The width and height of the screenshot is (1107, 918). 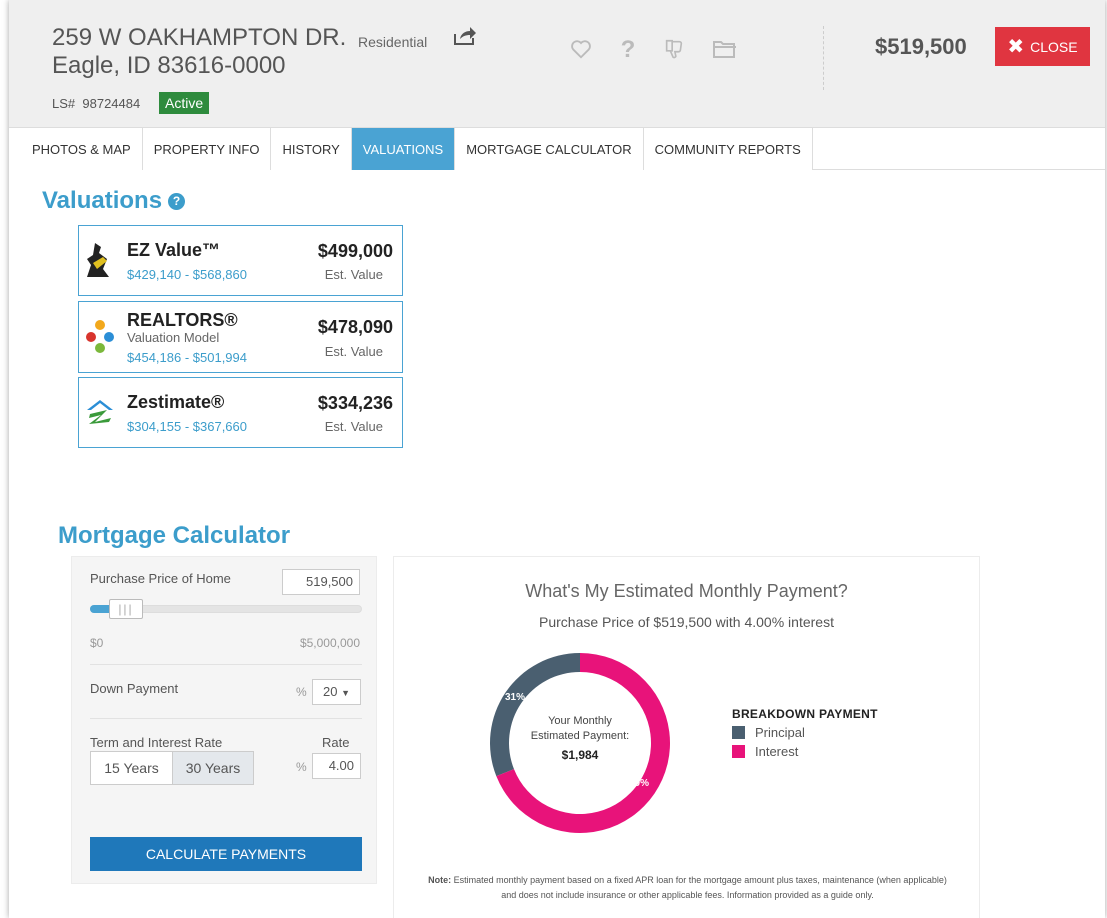 I want to click on close-button: ✖ CLOSE, so click(x=1042, y=46).